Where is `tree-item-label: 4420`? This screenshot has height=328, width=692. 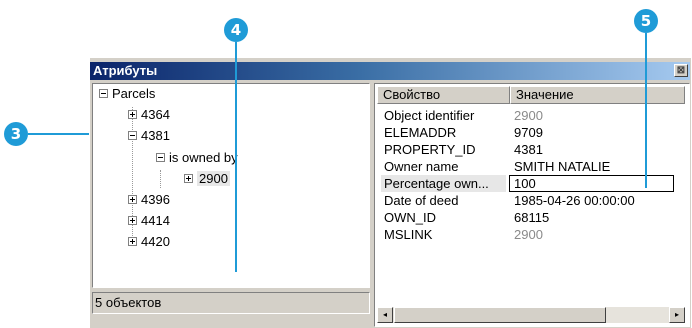 tree-item-label: 4420 is located at coordinates (155, 241).